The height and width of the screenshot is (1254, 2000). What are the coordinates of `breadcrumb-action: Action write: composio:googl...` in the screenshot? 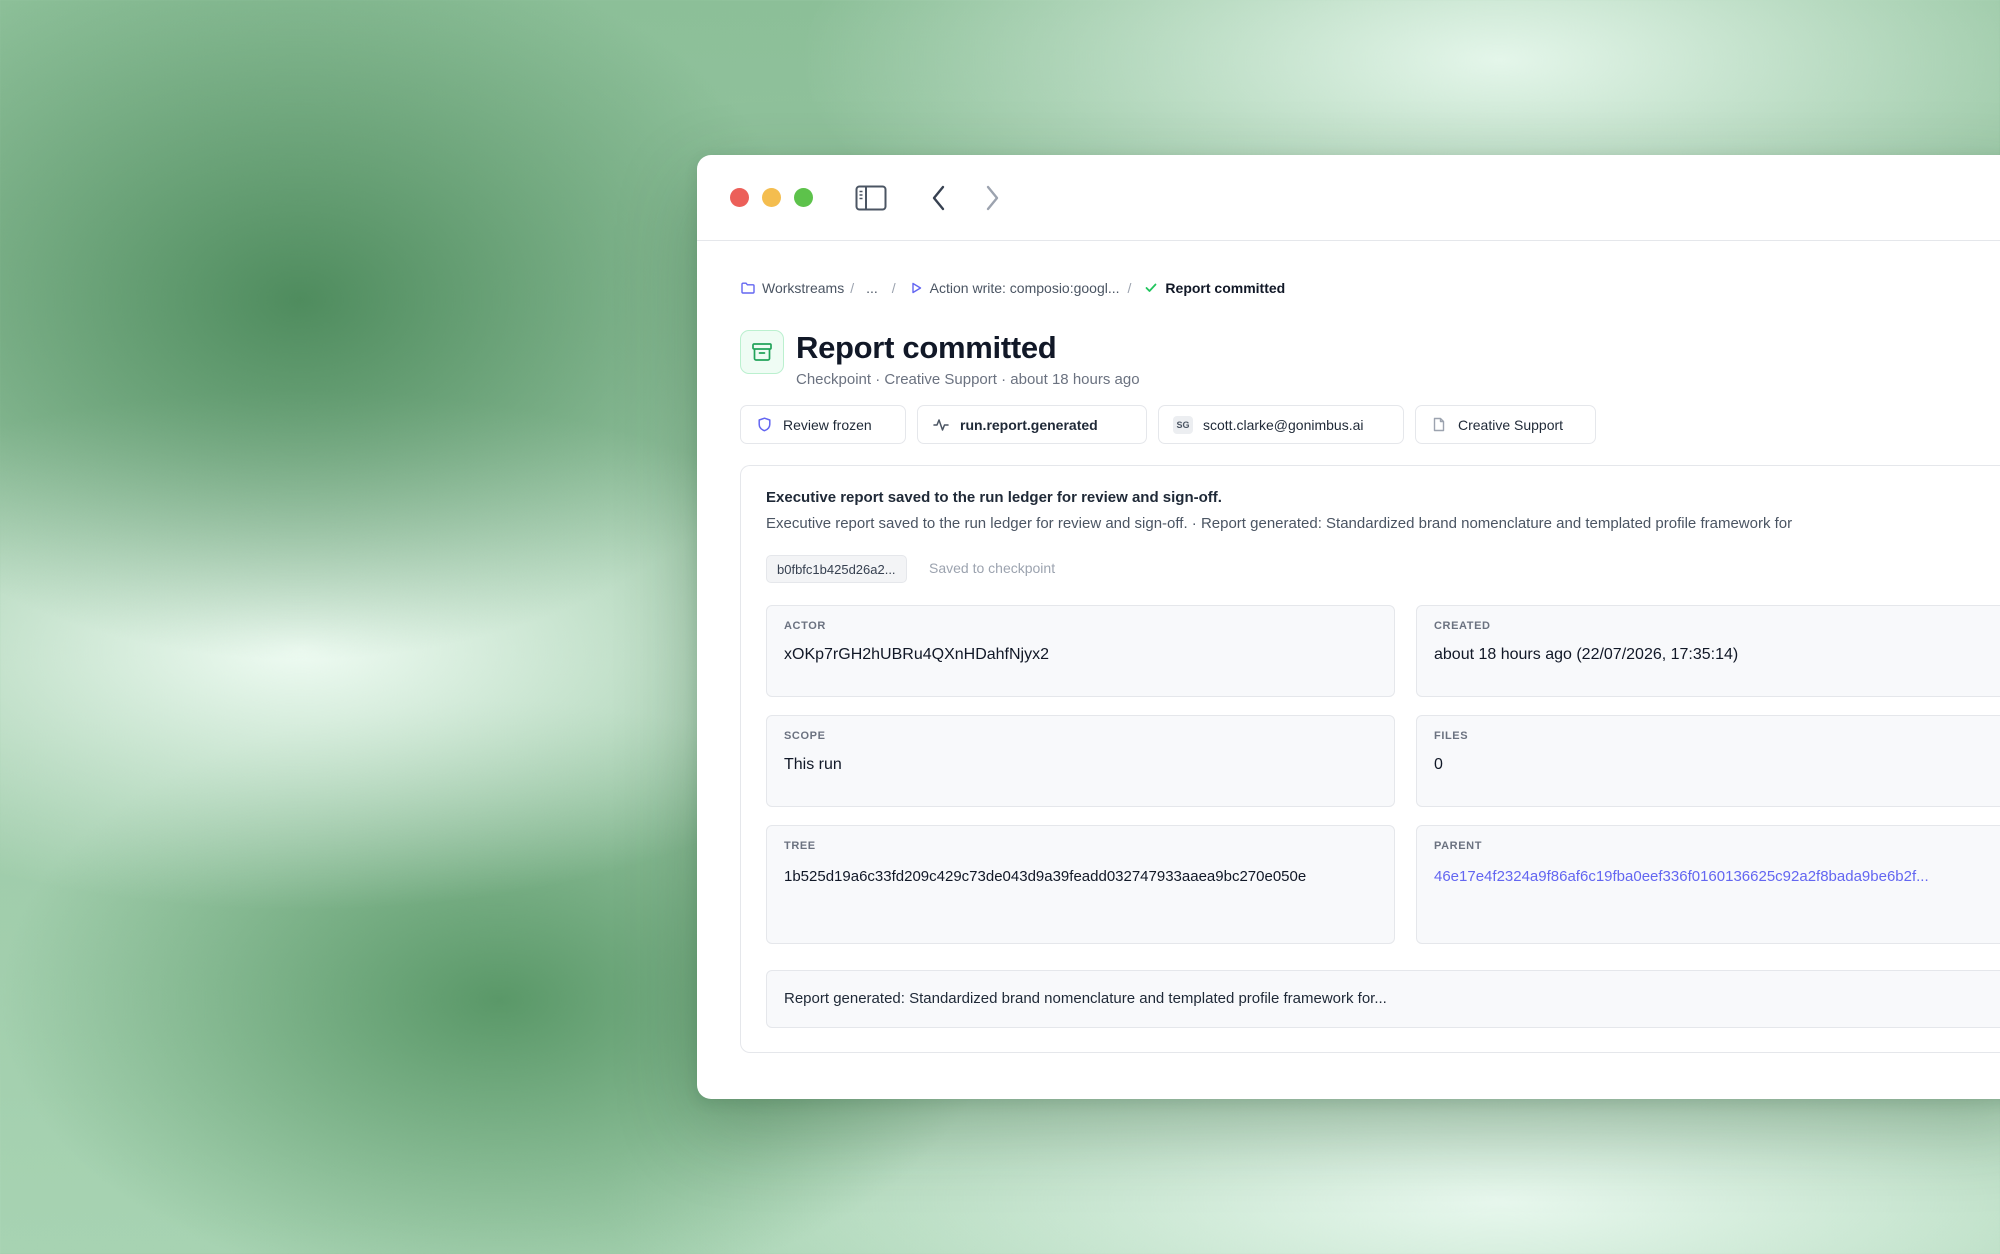 It's located at (1014, 288).